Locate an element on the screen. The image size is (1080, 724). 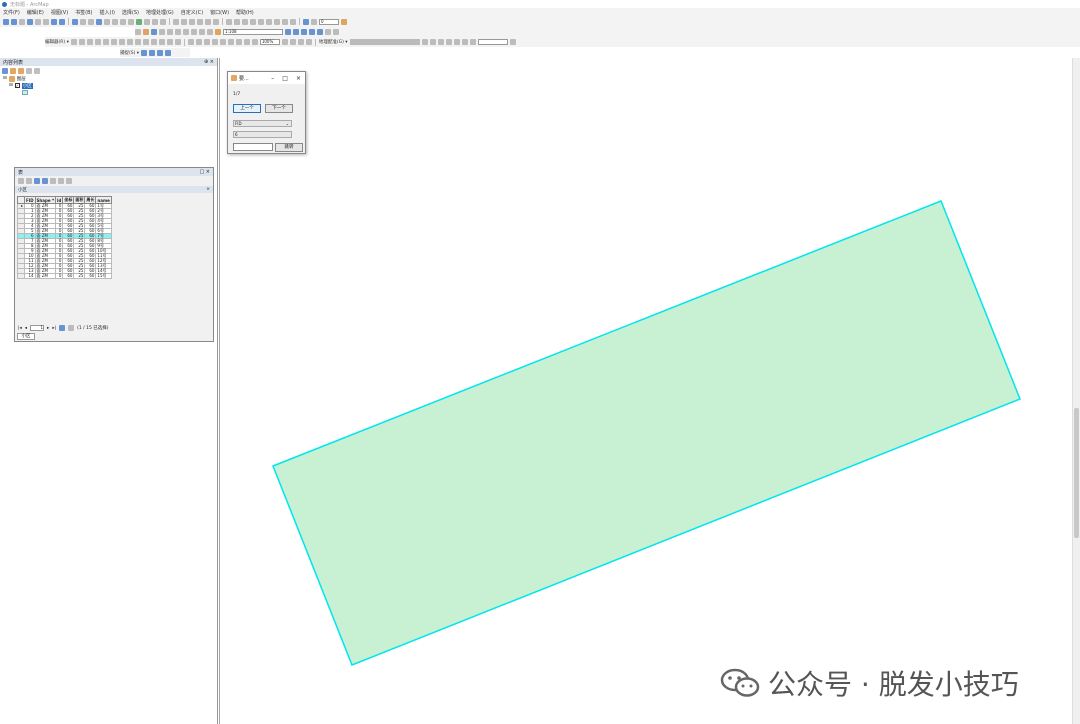
layout-tool-4-icon is located at coordinates (253, 21).